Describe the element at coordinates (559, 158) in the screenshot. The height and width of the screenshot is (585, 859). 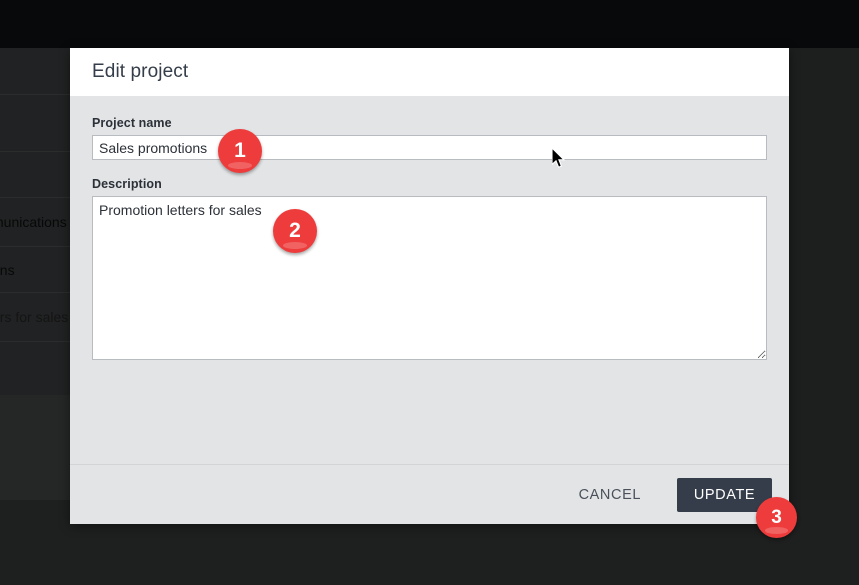
I see `mouse-cursor-icon` at that location.